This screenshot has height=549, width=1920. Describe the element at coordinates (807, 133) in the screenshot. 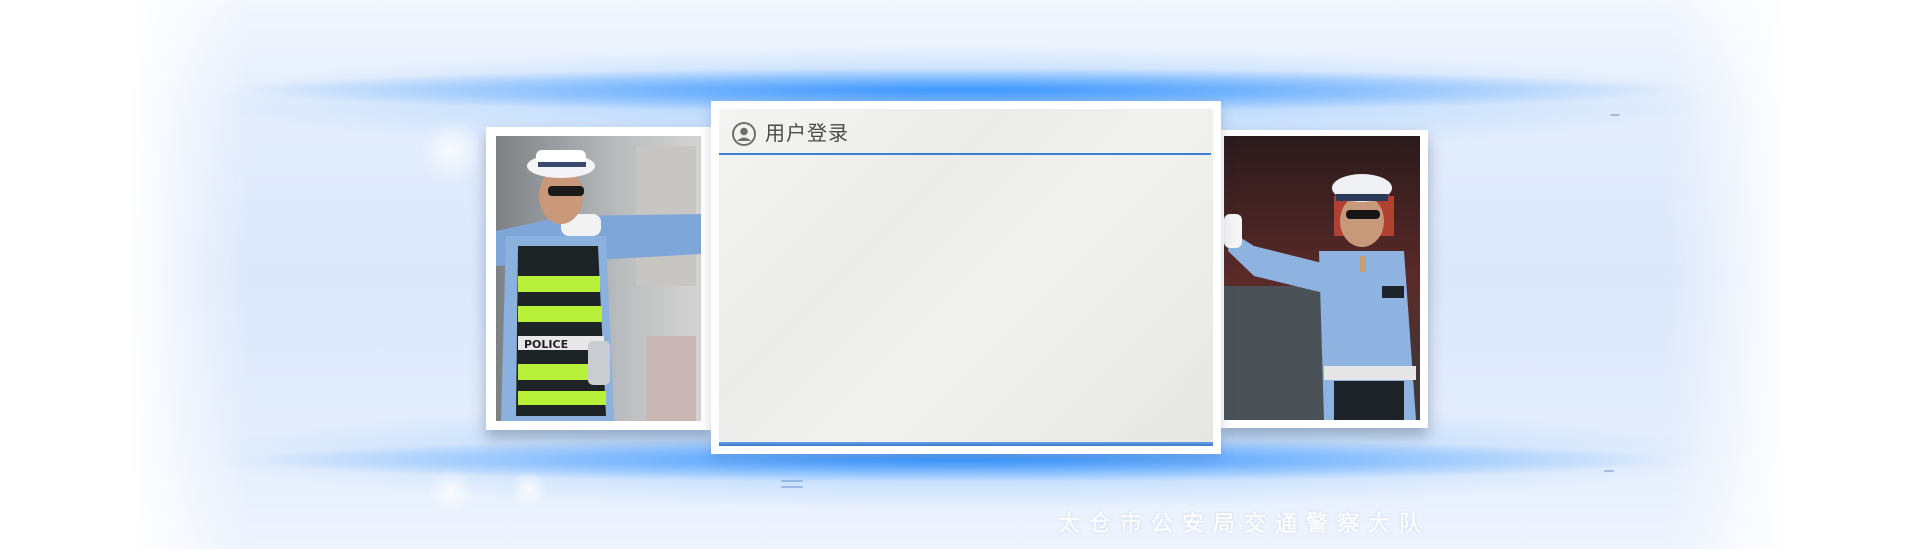

I see `login-title: 用户登录` at that location.